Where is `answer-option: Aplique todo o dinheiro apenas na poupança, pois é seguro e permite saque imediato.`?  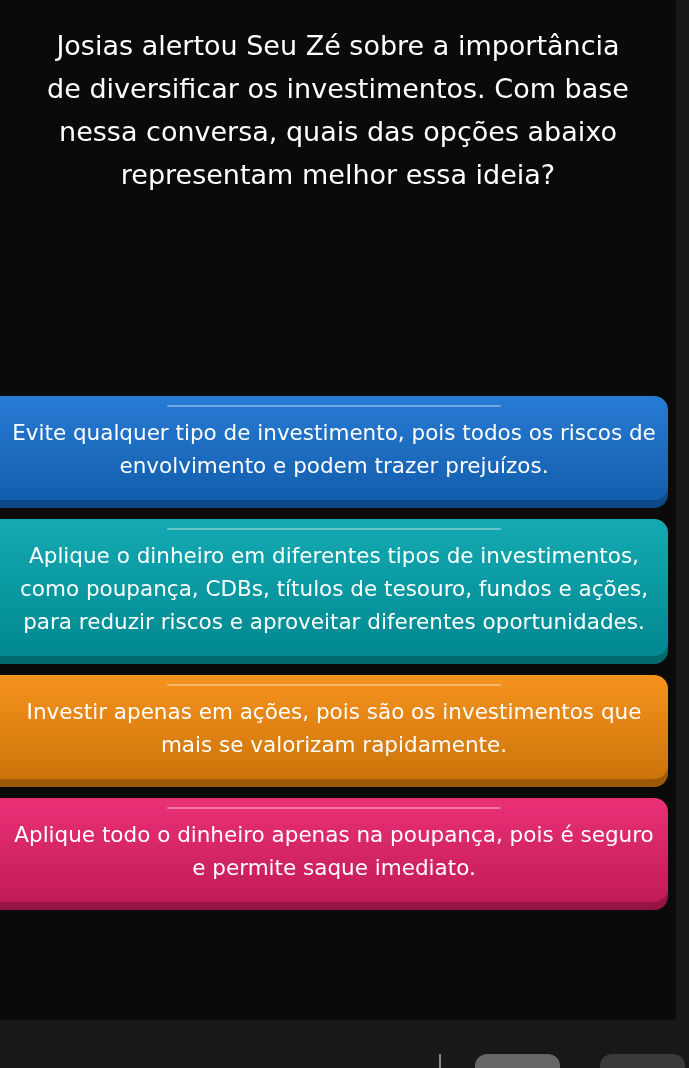
answer-option: Aplique todo o dinheiro apenas na poupança, pois é seguro e permite saque imediato. is located at coordinates (334, 854).